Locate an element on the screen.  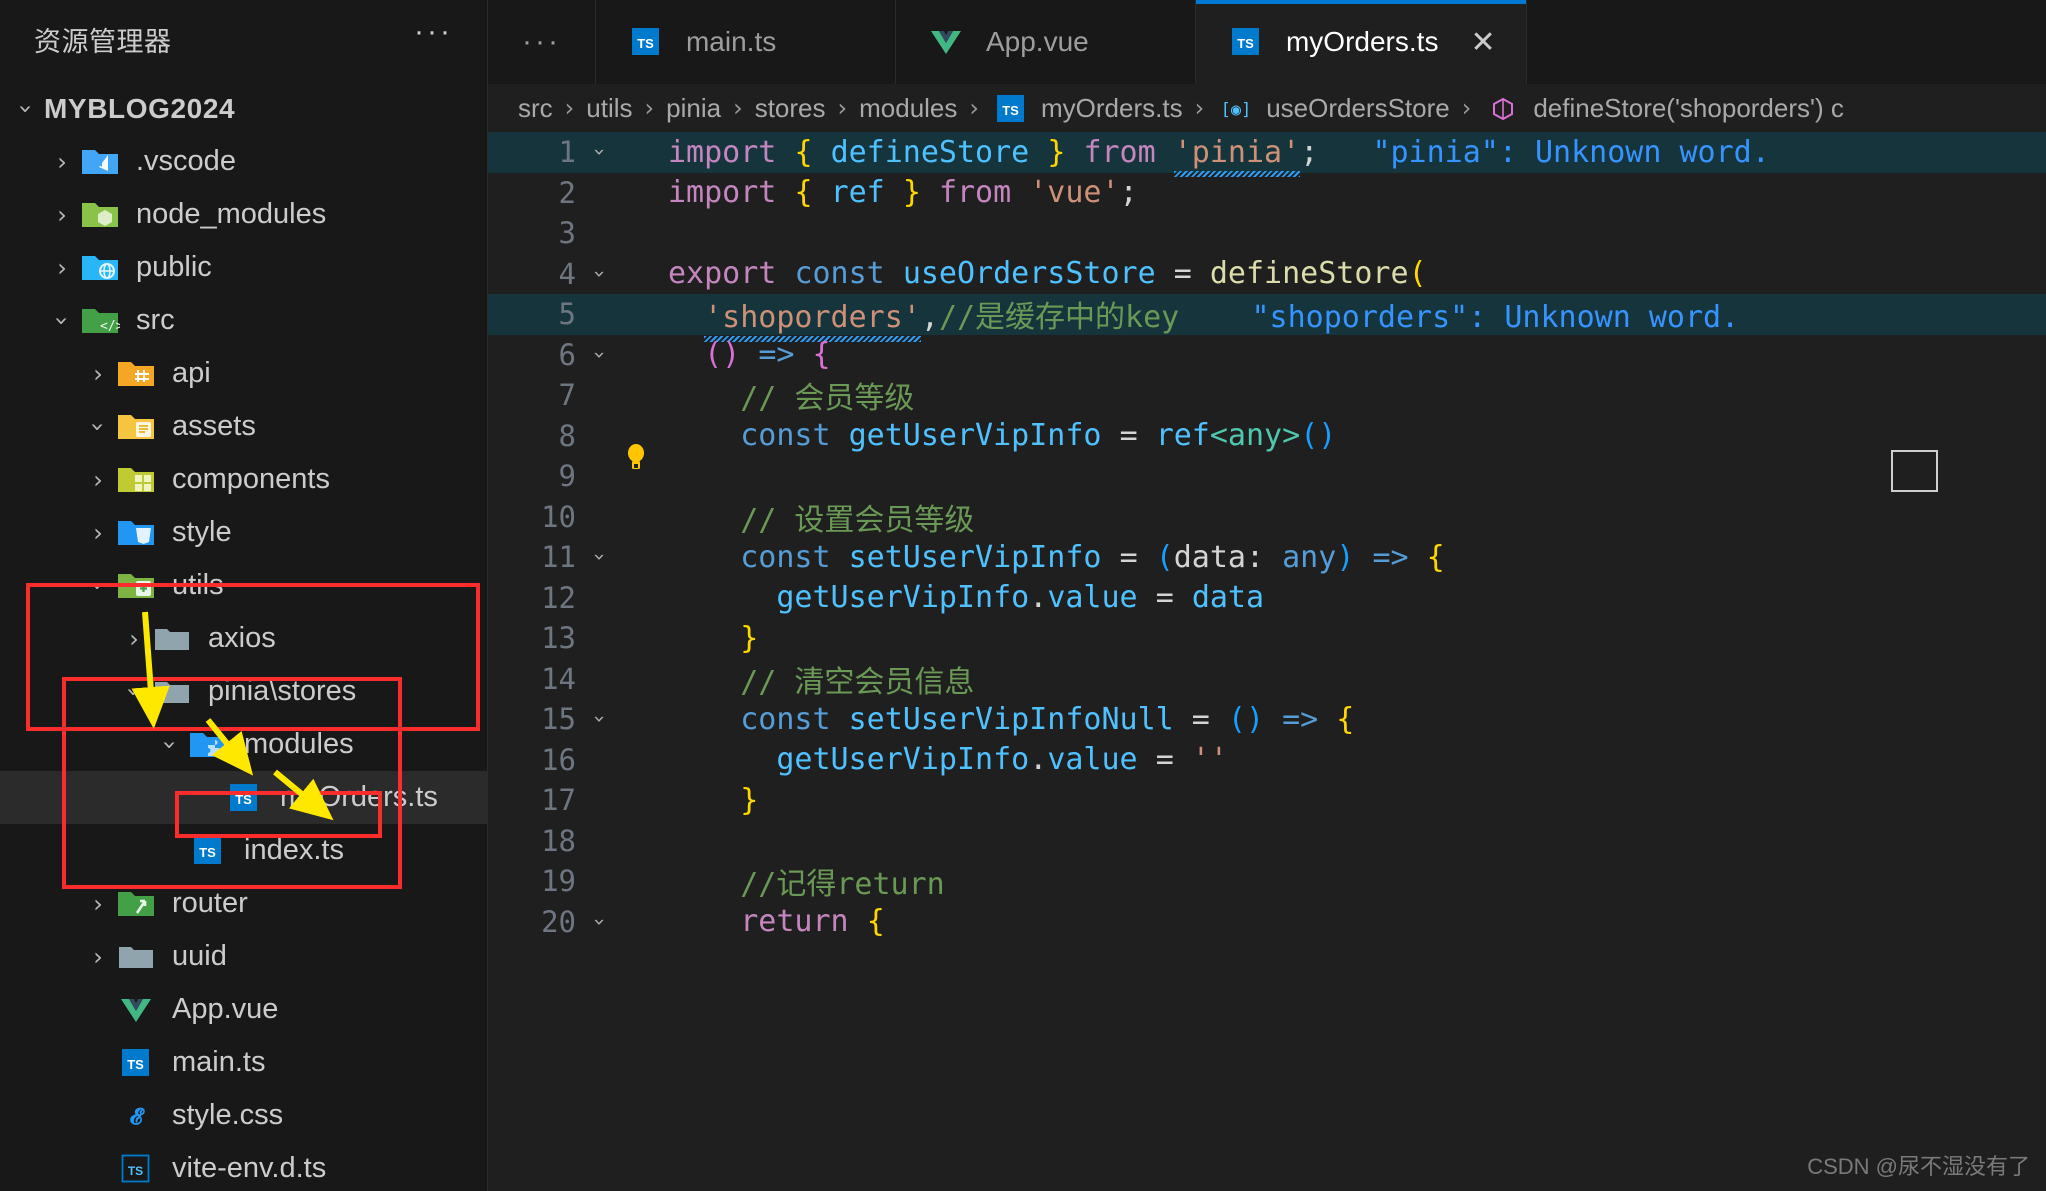
tree-item-label: main.ts is located at coordinates (219, 1062).